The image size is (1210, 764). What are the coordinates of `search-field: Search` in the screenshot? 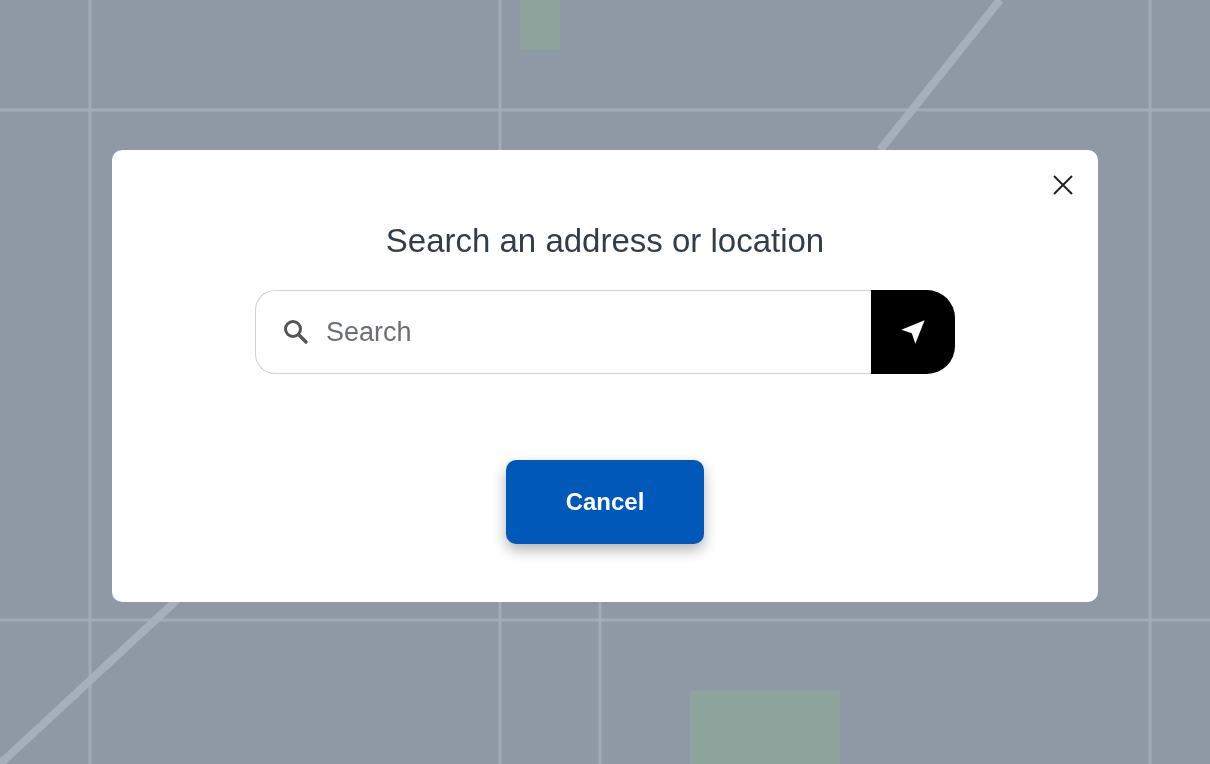 It's located at (563, 332).